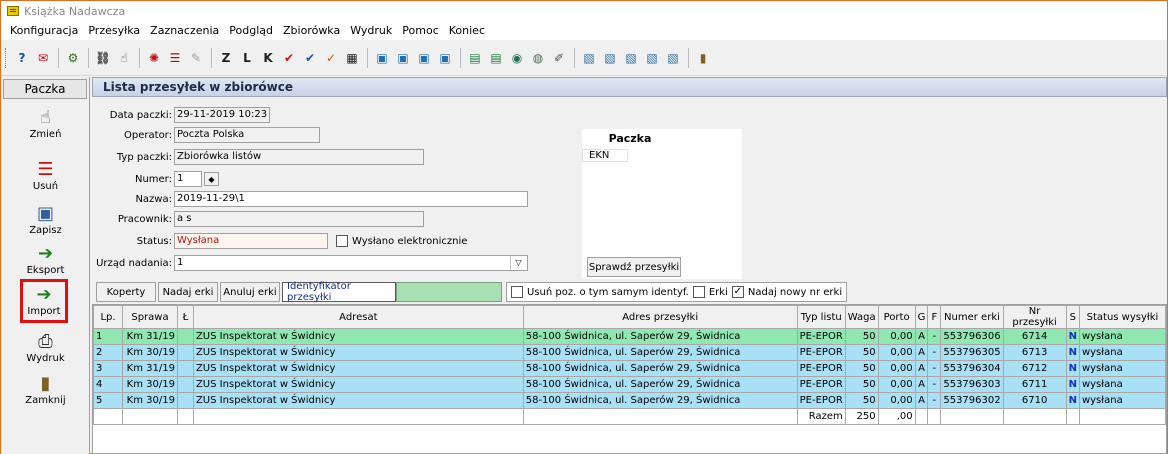 The image size is (1168, 454). Describe the element at coordinates (634, 267) in the screenshot. I see `sprawdz-przesylki-button: Sprawdź przesyłki` at that location.